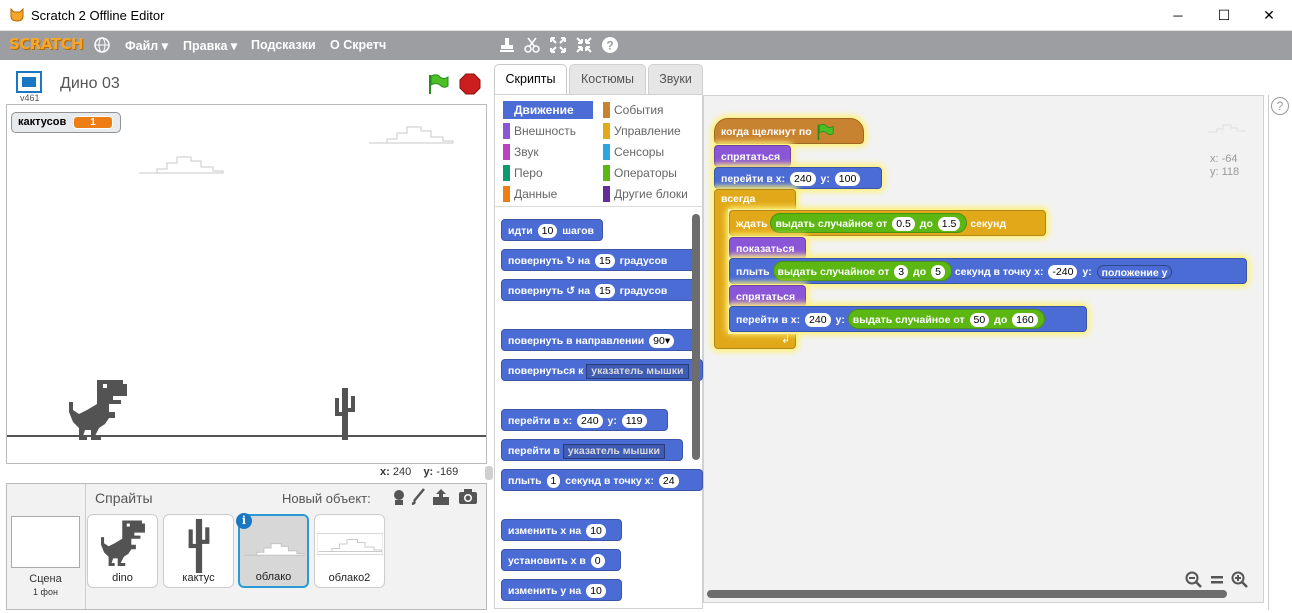 The height and width of the screenshot is (613, 1292). Describe the element at coordinates (530, 79) in the screenshot. I see `tab-scripts: Скрипты` at that location.